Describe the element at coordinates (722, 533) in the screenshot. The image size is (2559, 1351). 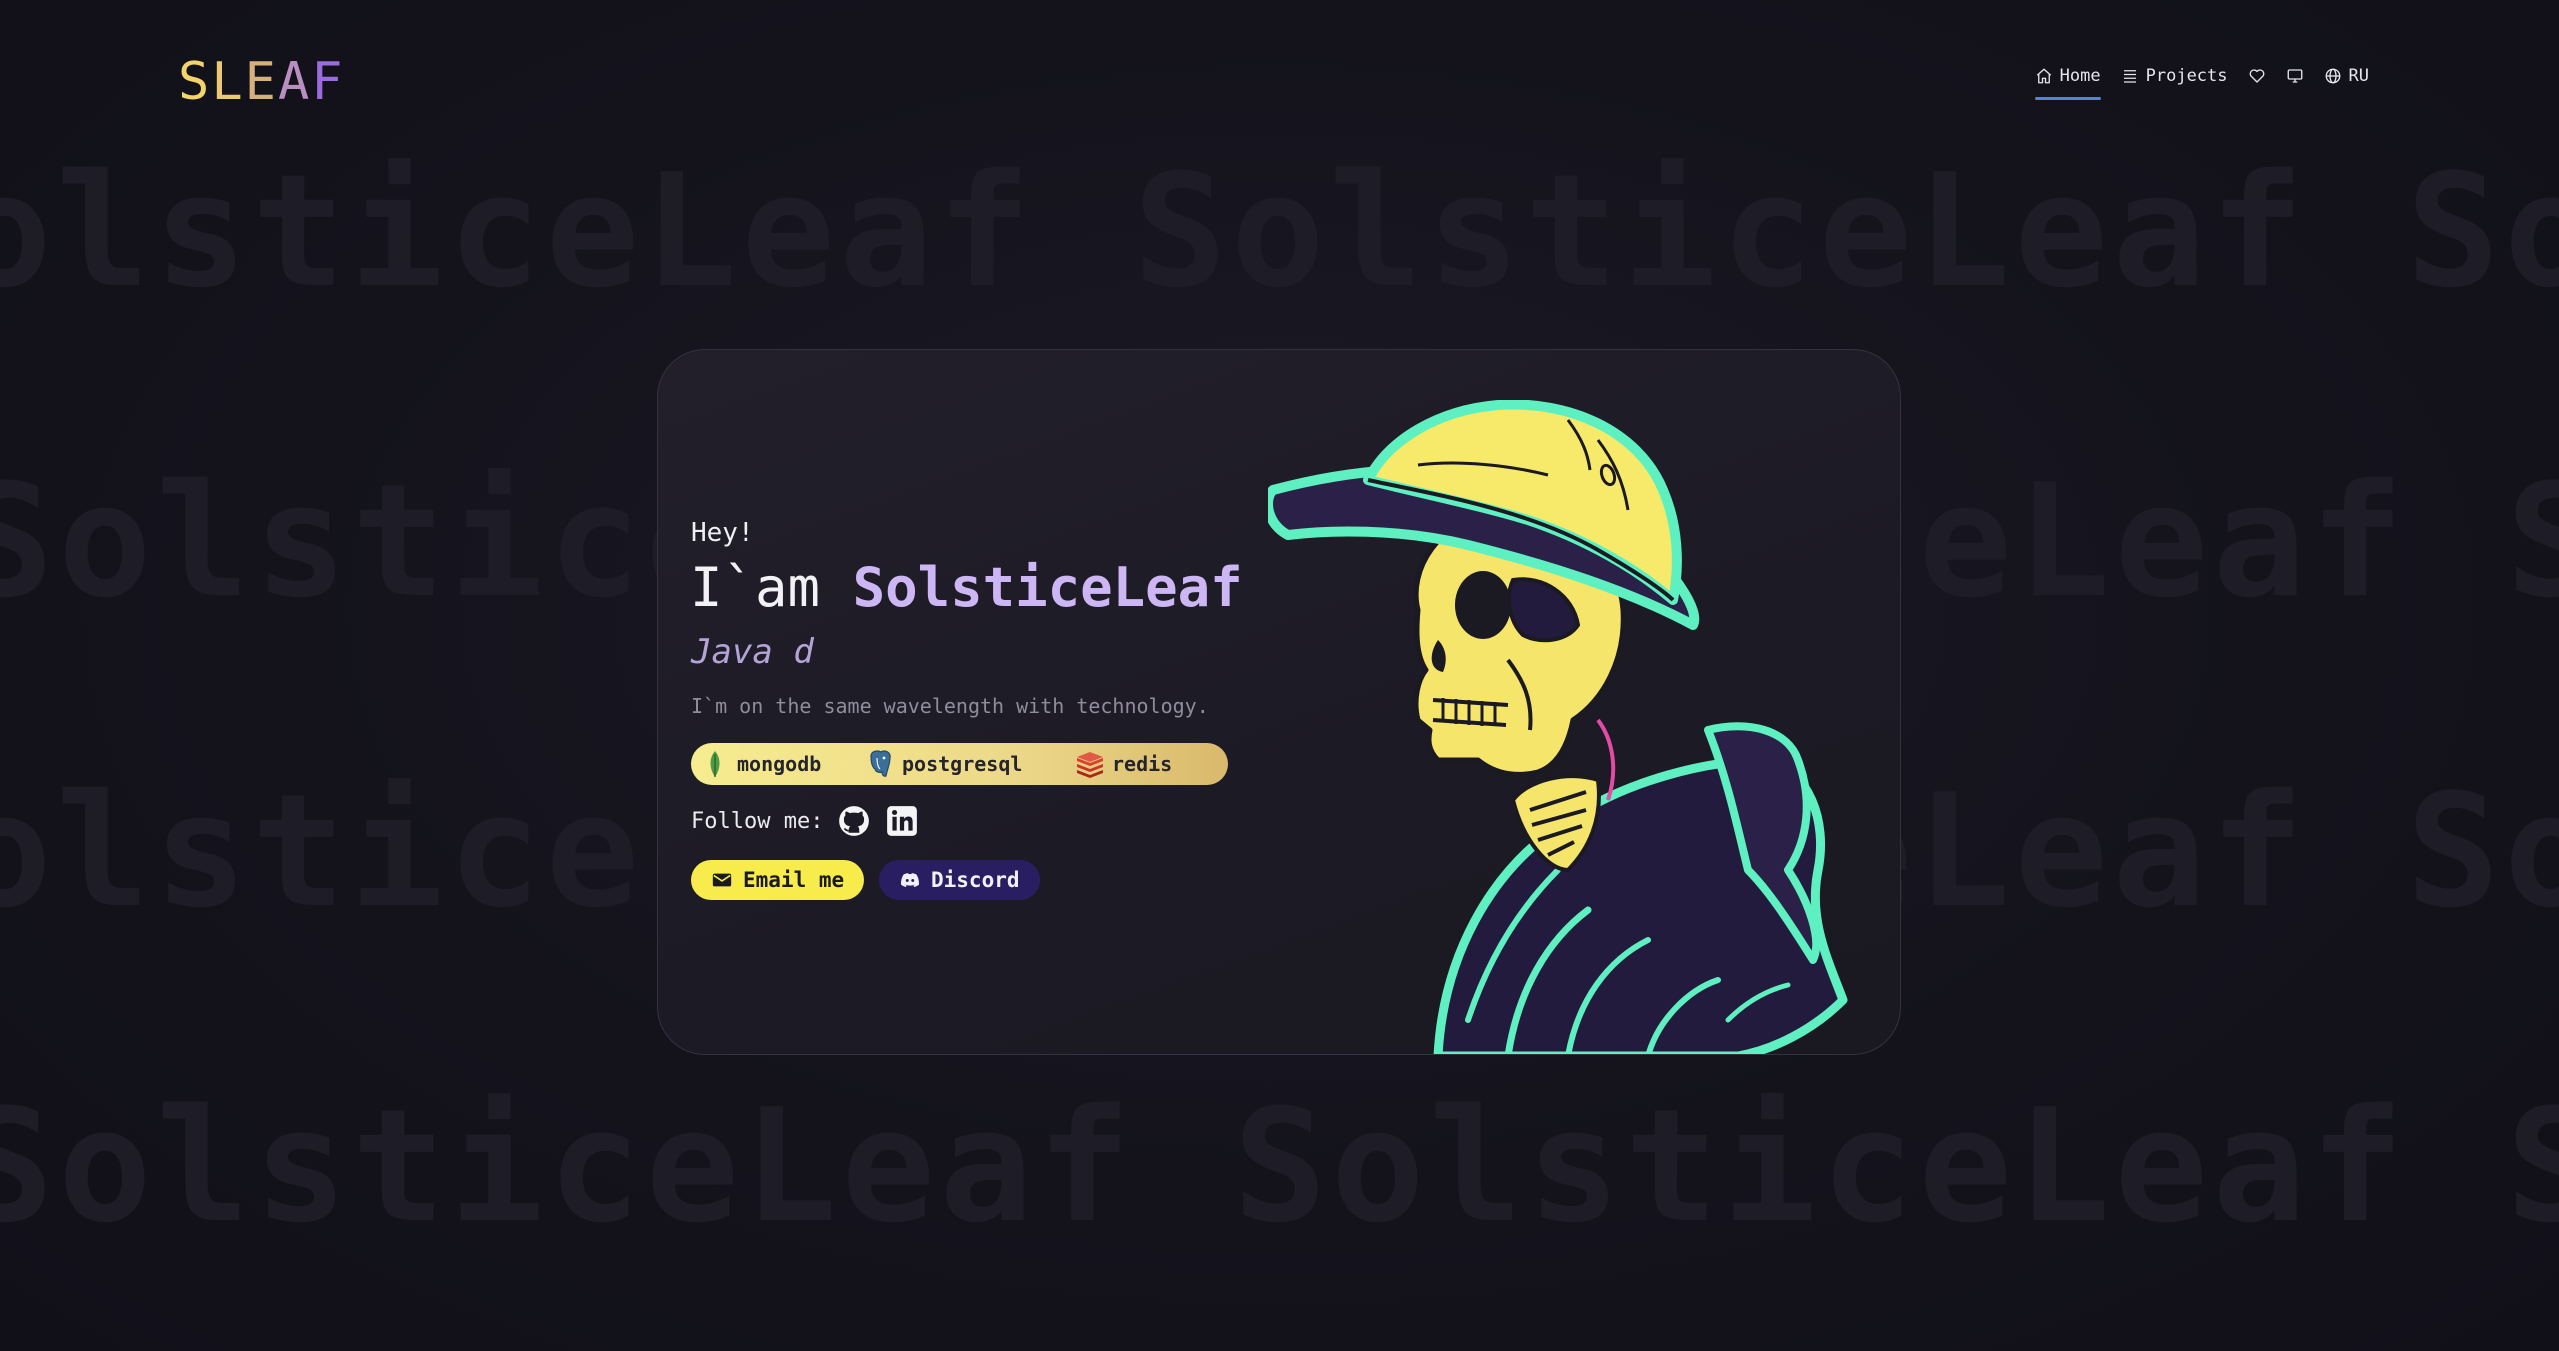
I see `greeting: Hey!` at that location.